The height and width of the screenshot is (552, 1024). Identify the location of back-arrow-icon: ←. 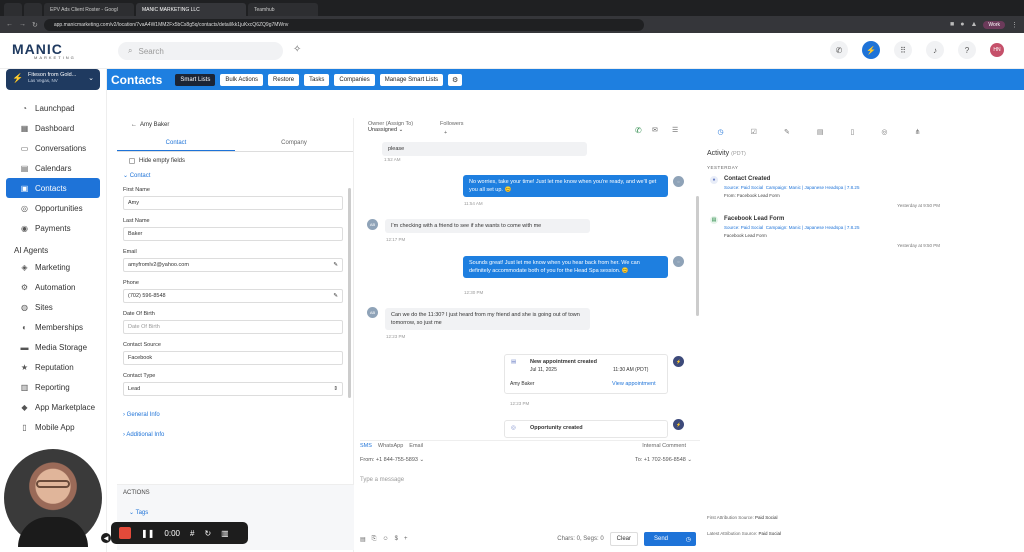
(134, 125).